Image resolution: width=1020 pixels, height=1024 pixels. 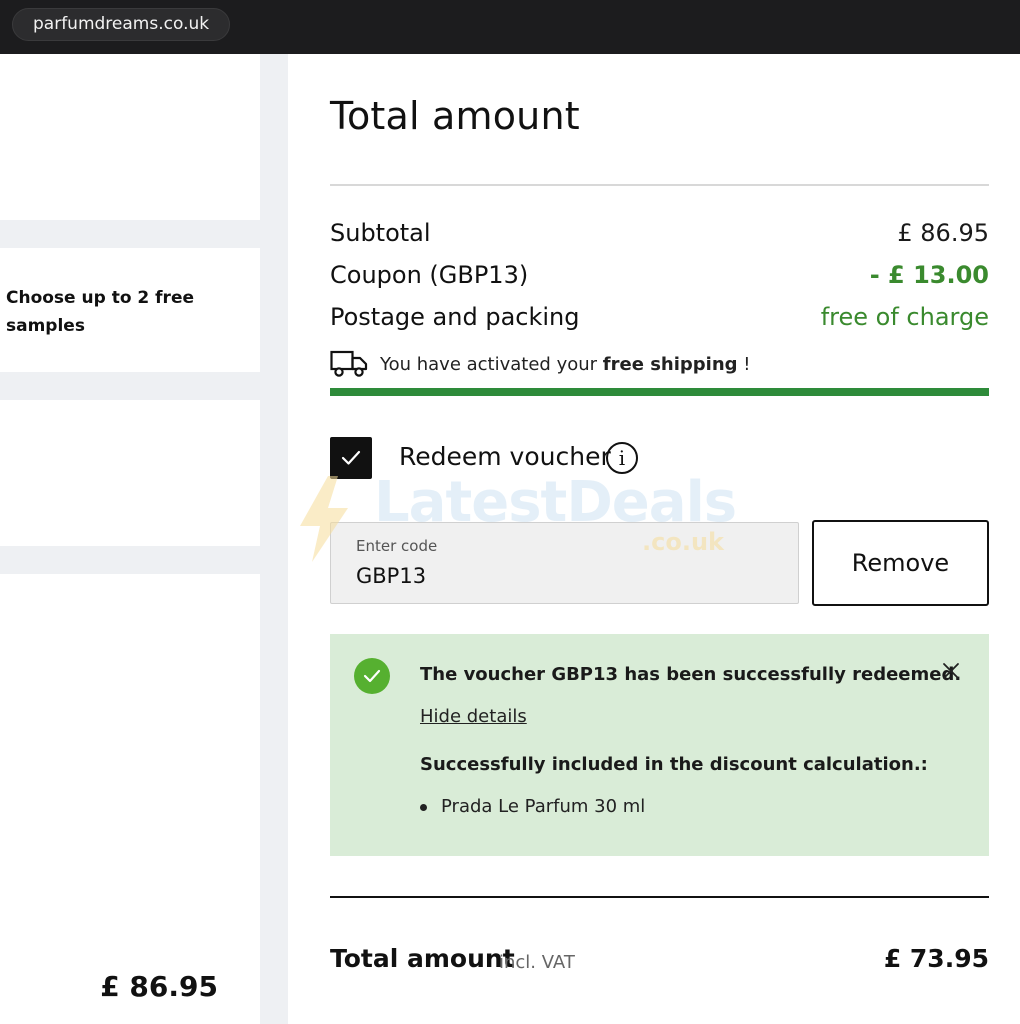 I want to click on coupon-label: Coupon (GBP13), so click(x=429, y=275).